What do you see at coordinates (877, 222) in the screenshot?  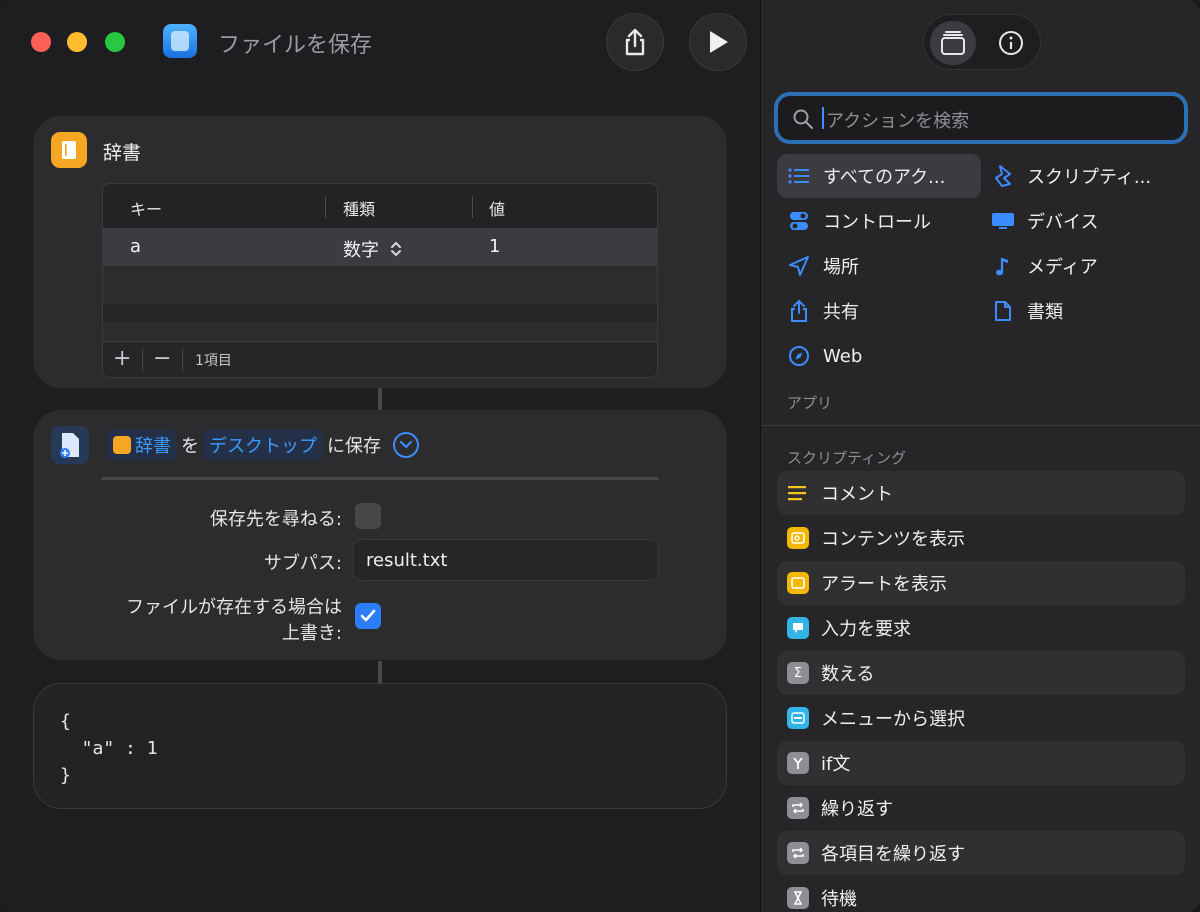 I see `category-label: コントロール` at bounding box center [877, 222].